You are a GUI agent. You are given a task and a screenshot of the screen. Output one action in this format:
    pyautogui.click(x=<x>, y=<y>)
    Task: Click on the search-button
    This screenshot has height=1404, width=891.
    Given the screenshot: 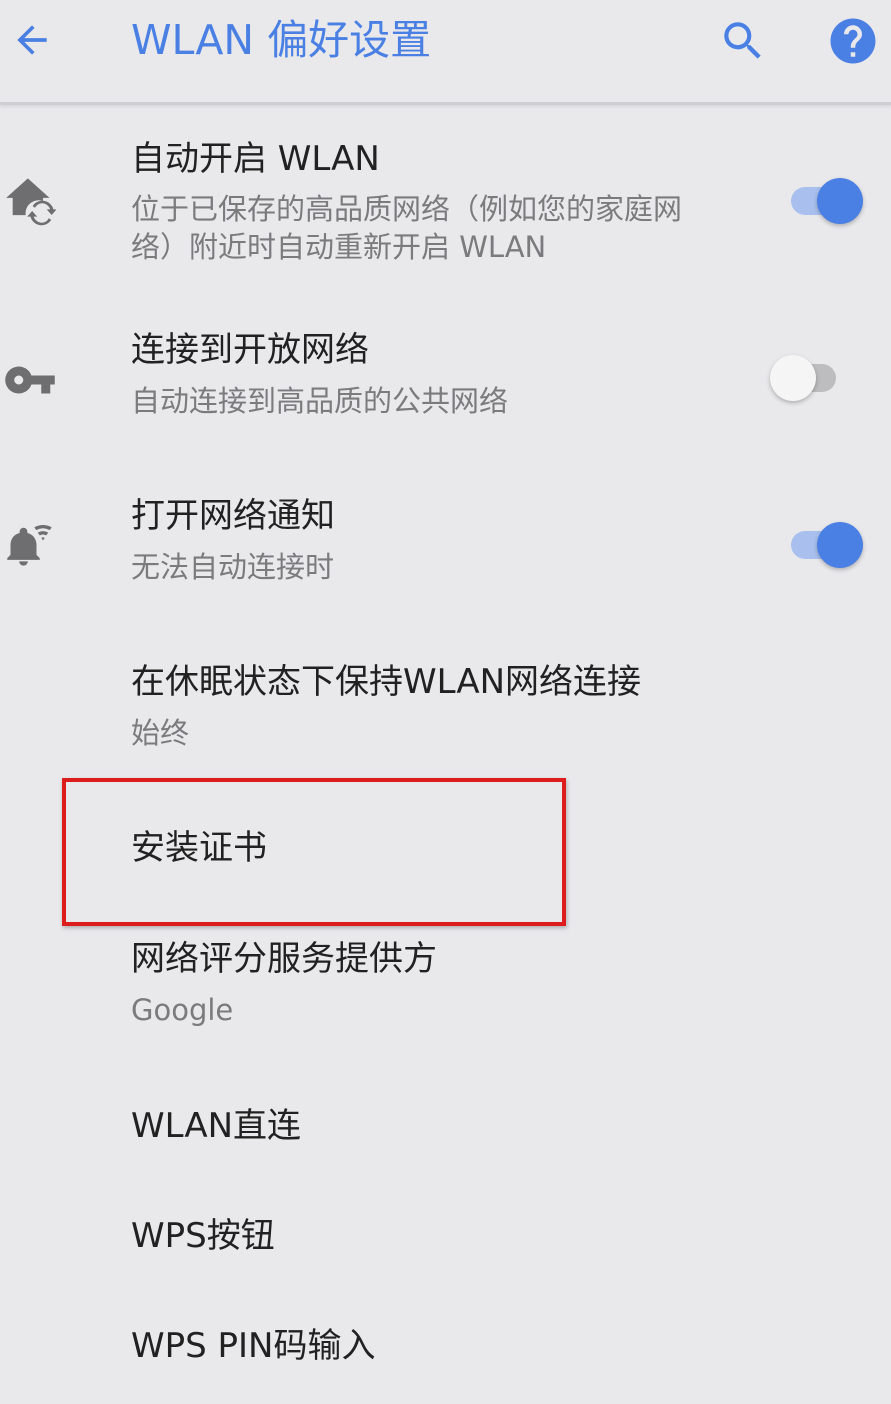 What is the action you would take?
    pyautogui.click(x=743, y=41)
    